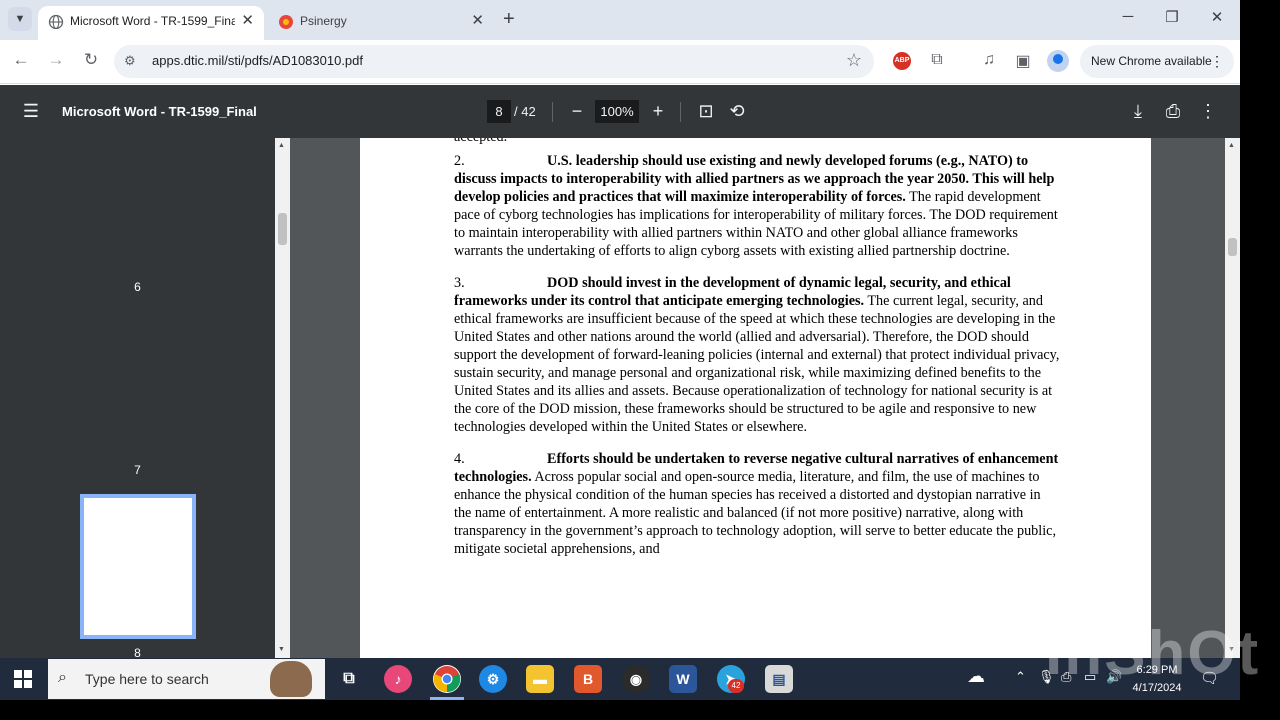  Describe the element at coordinates (281, 649) in the screenshot. I see `scroll-down-icon: ▼` at that location.